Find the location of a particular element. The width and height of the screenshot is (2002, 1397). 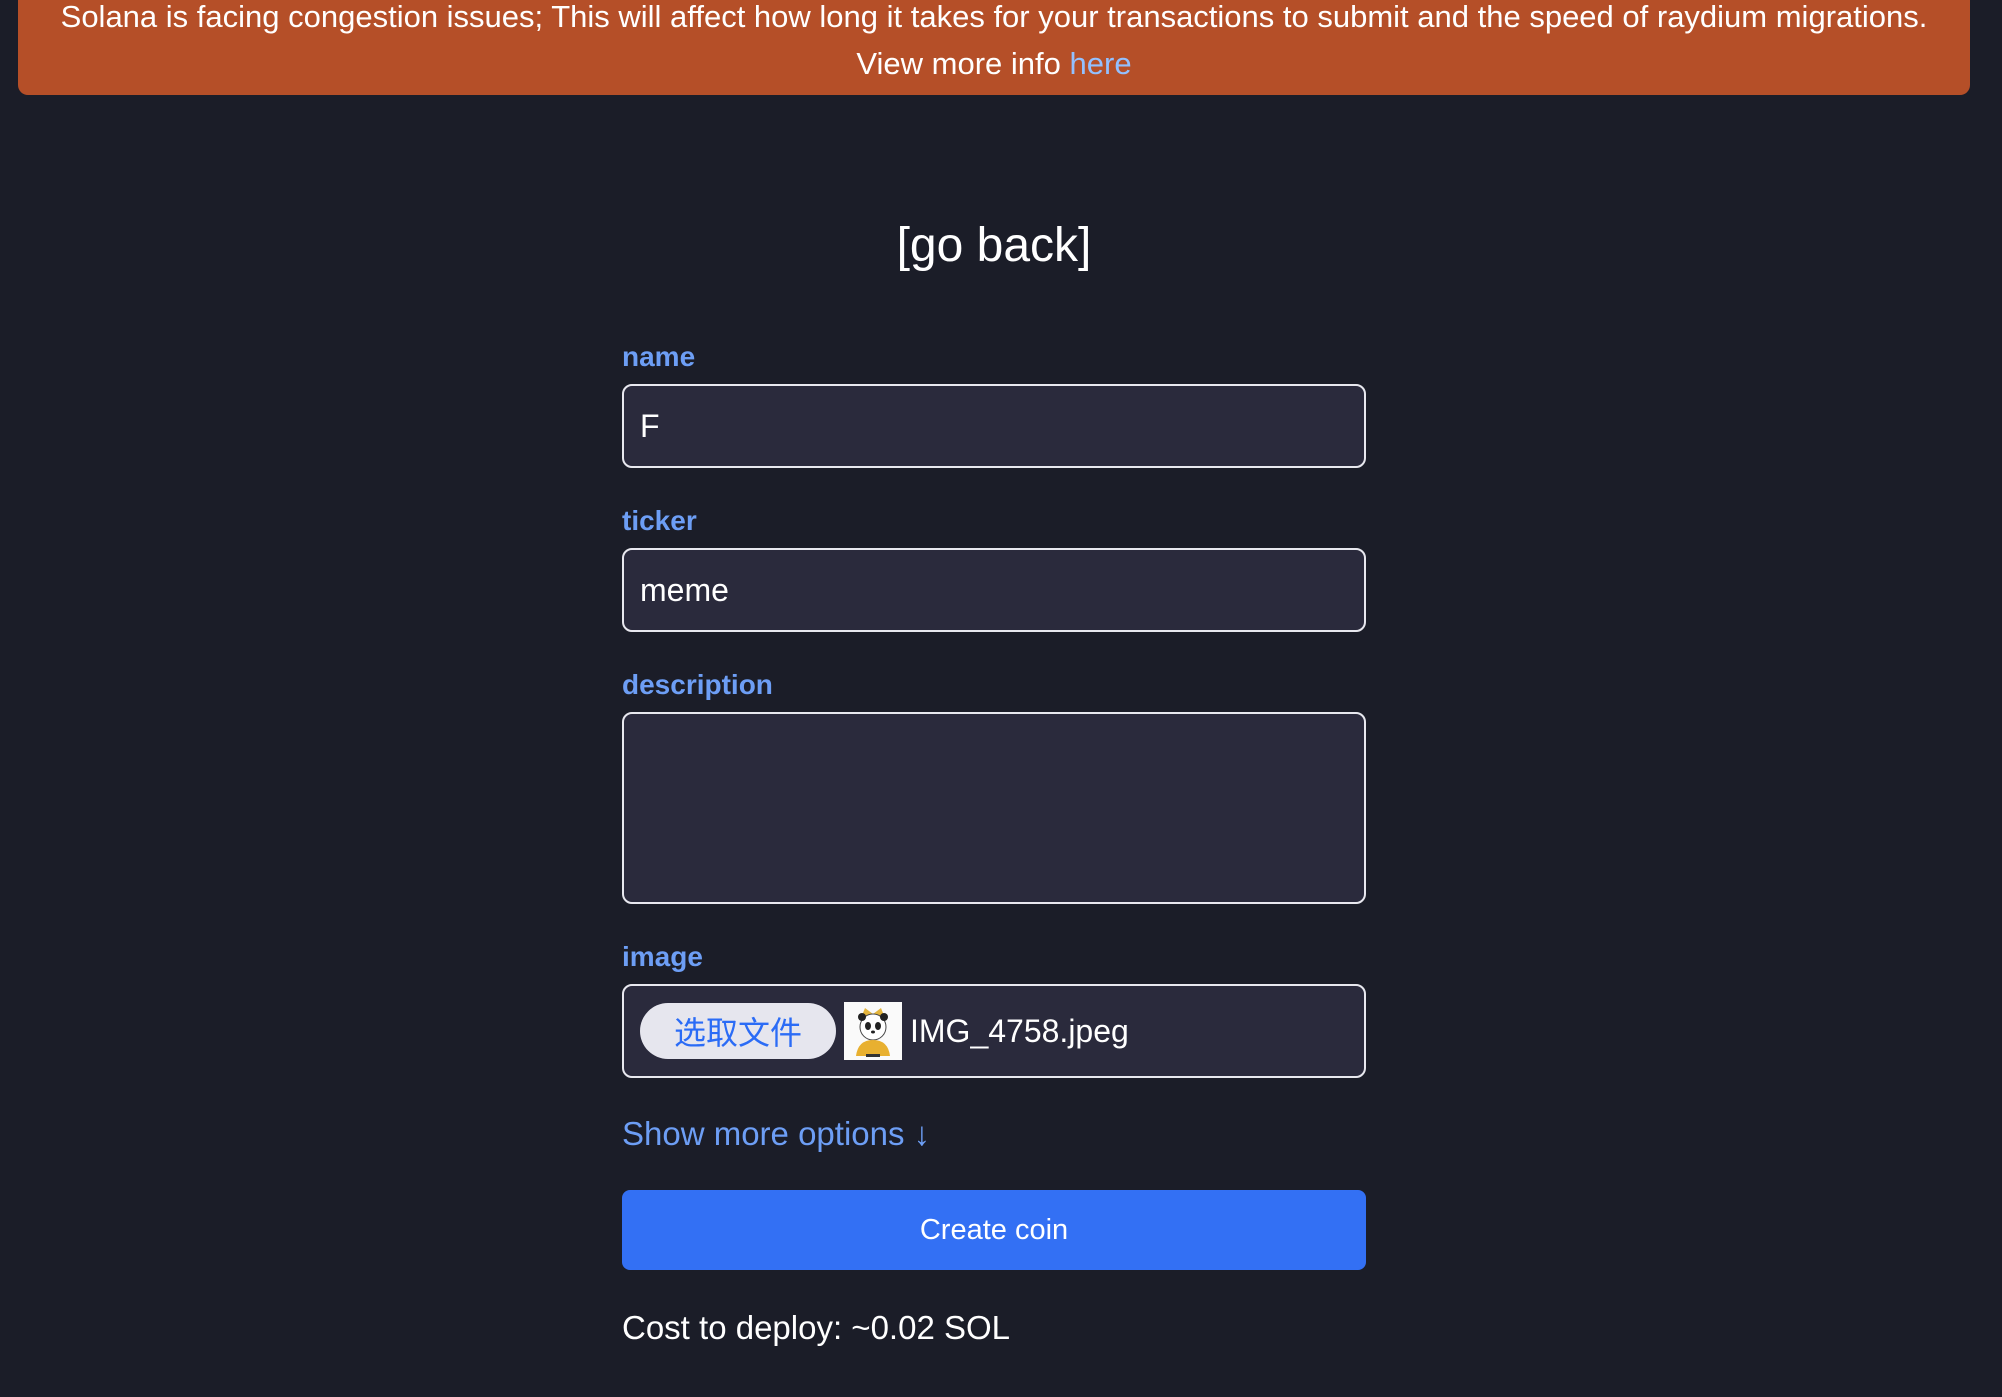

panda-thumbnail-icon is located at coordinates (873, 1031).